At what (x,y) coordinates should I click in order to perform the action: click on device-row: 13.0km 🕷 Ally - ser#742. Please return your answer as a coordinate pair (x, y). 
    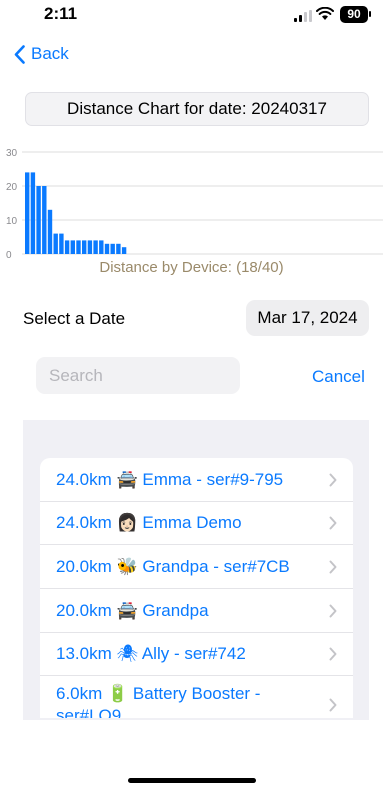
    Looking at the image, I should click on (196, 654).